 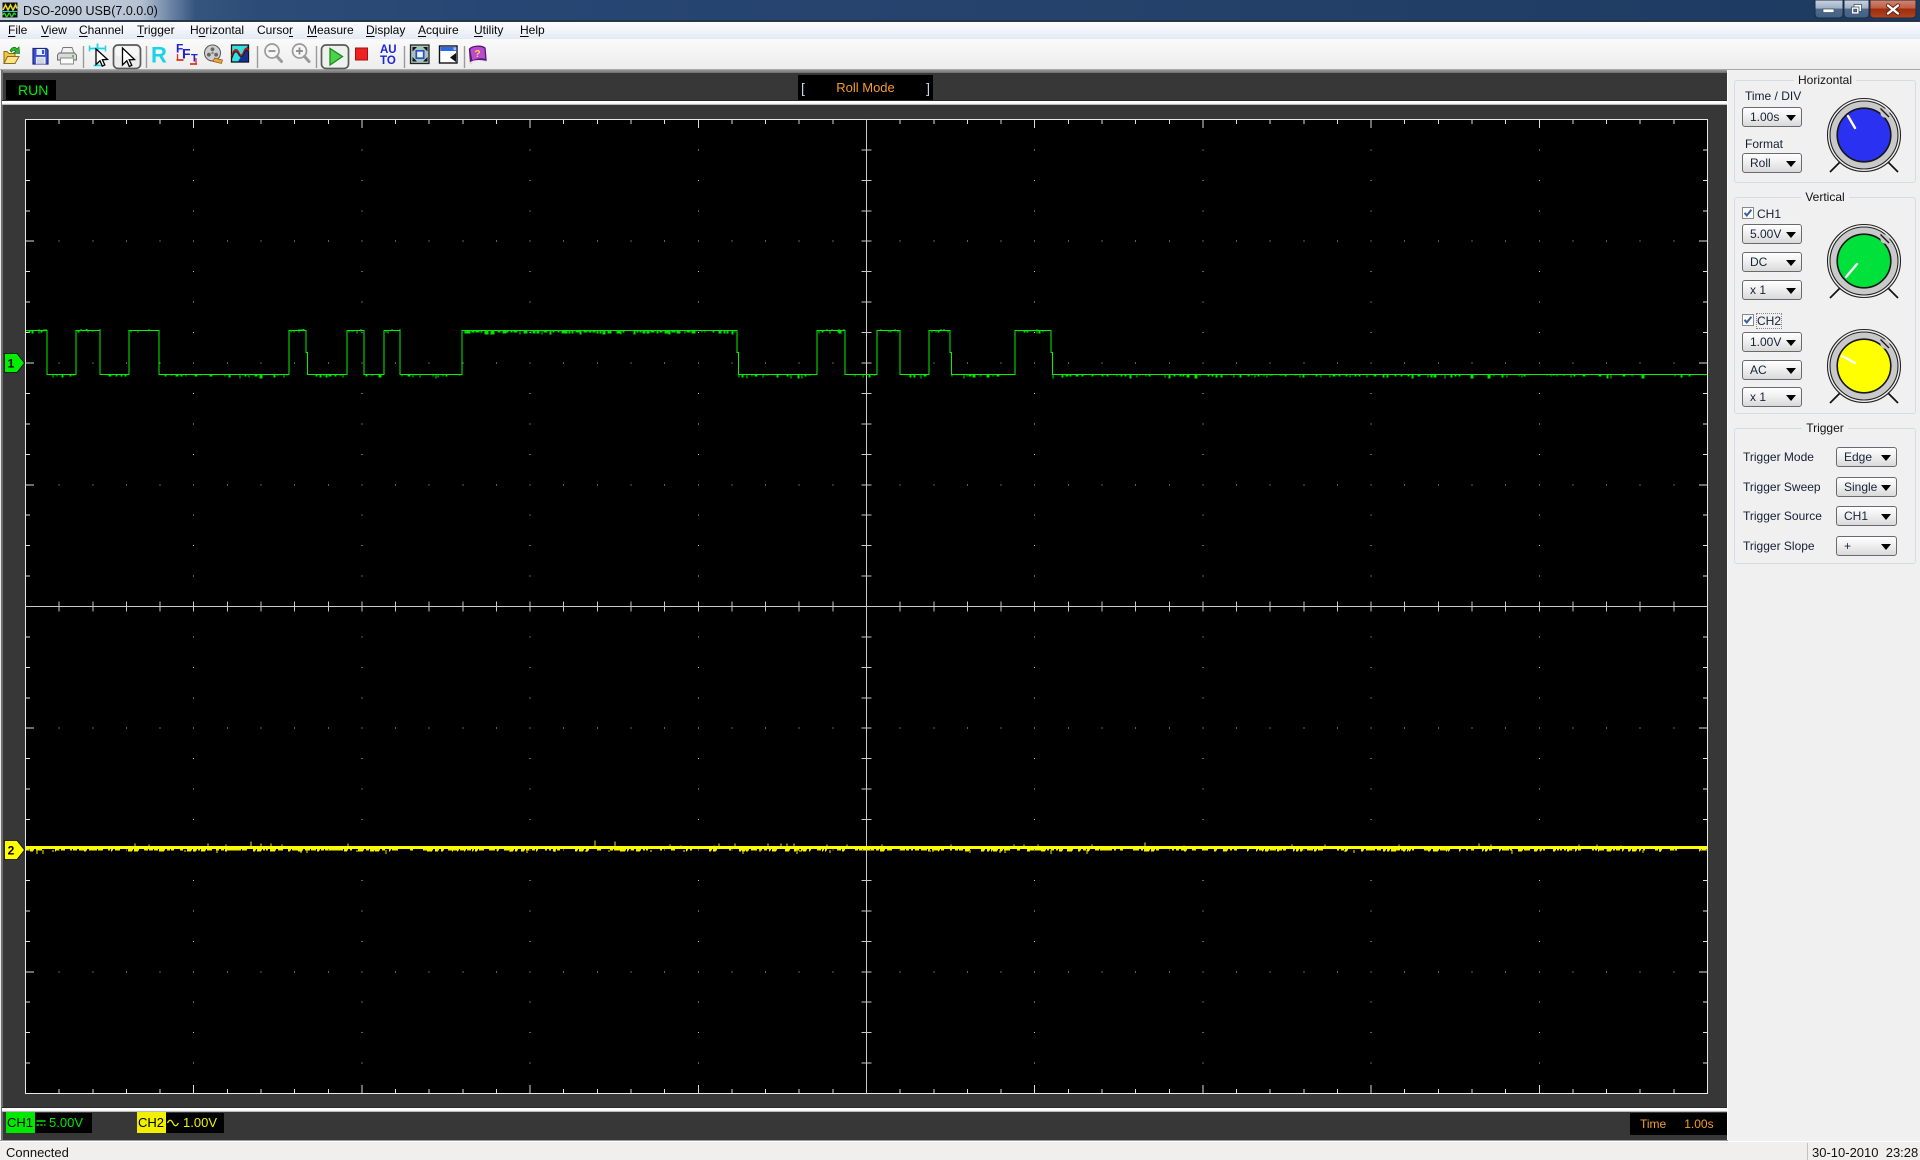 What do you see at coordinates (388, 61) in the screenshot?
I see `svg-text: TO` at bounding box center [388, 61].